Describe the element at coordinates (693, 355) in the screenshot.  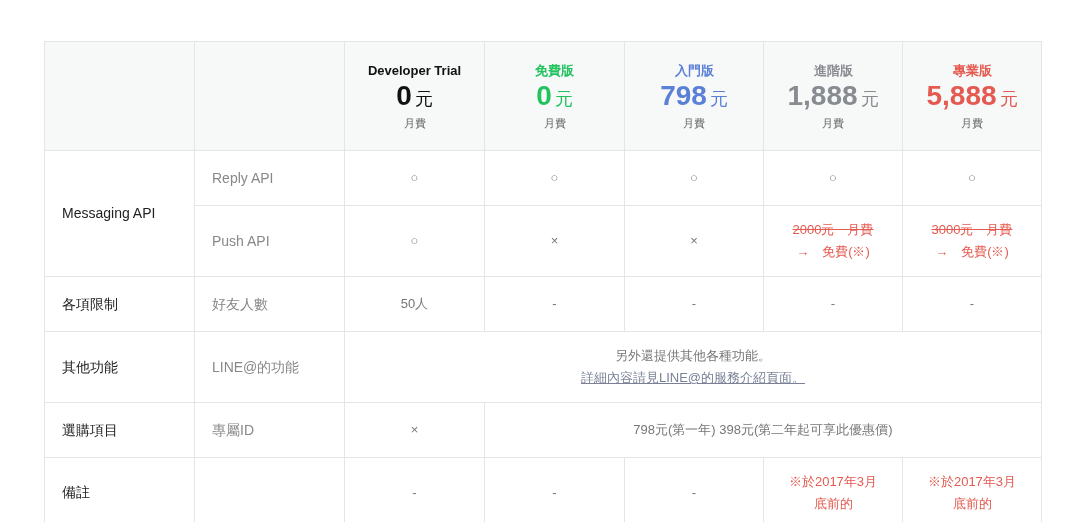
I see `cell-text: 另外還提供其他各種功能。` at that location.